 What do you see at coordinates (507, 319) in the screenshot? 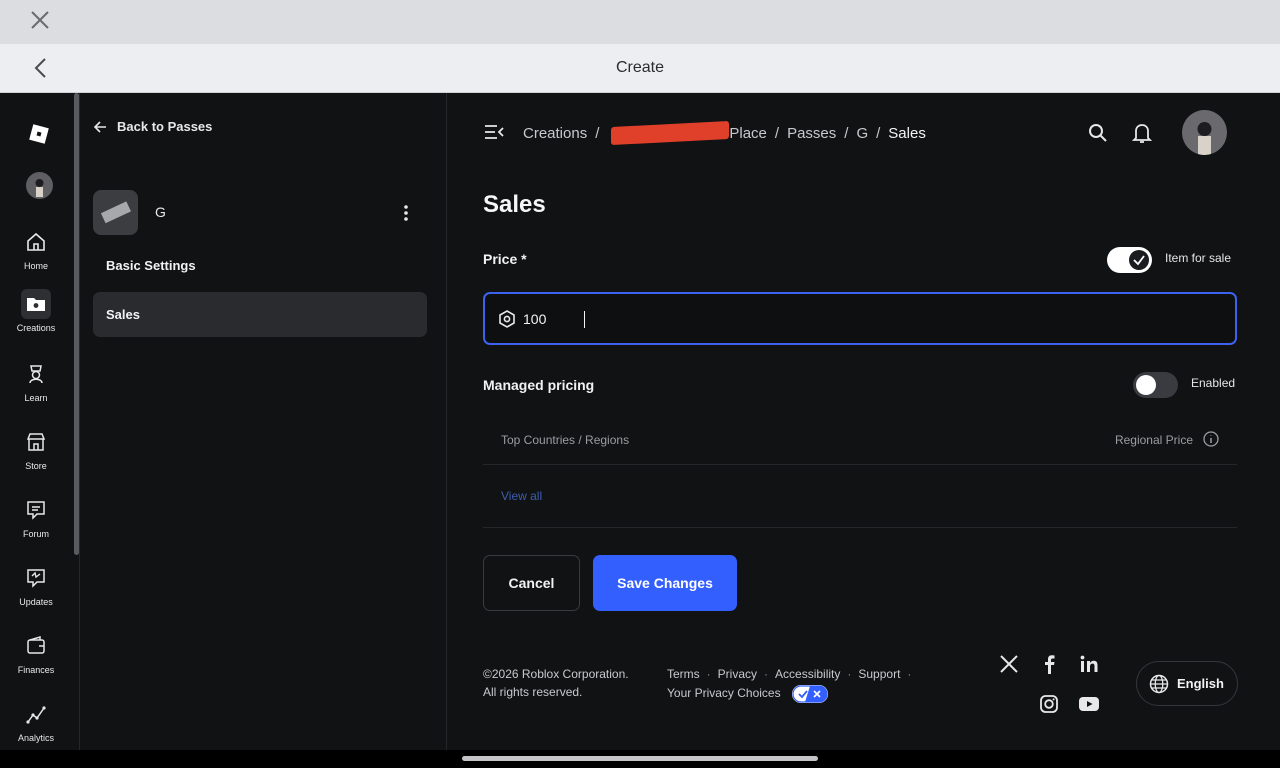
I see `robux-icon` at bounding box center [507, 319].